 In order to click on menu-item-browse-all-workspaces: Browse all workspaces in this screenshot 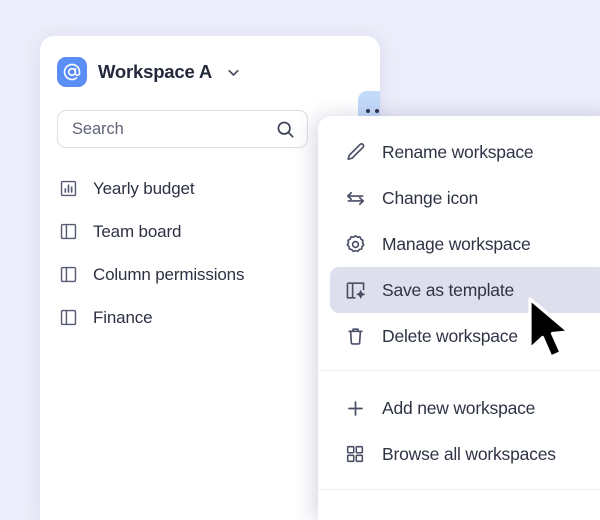, I will do `click(465, 454)`.